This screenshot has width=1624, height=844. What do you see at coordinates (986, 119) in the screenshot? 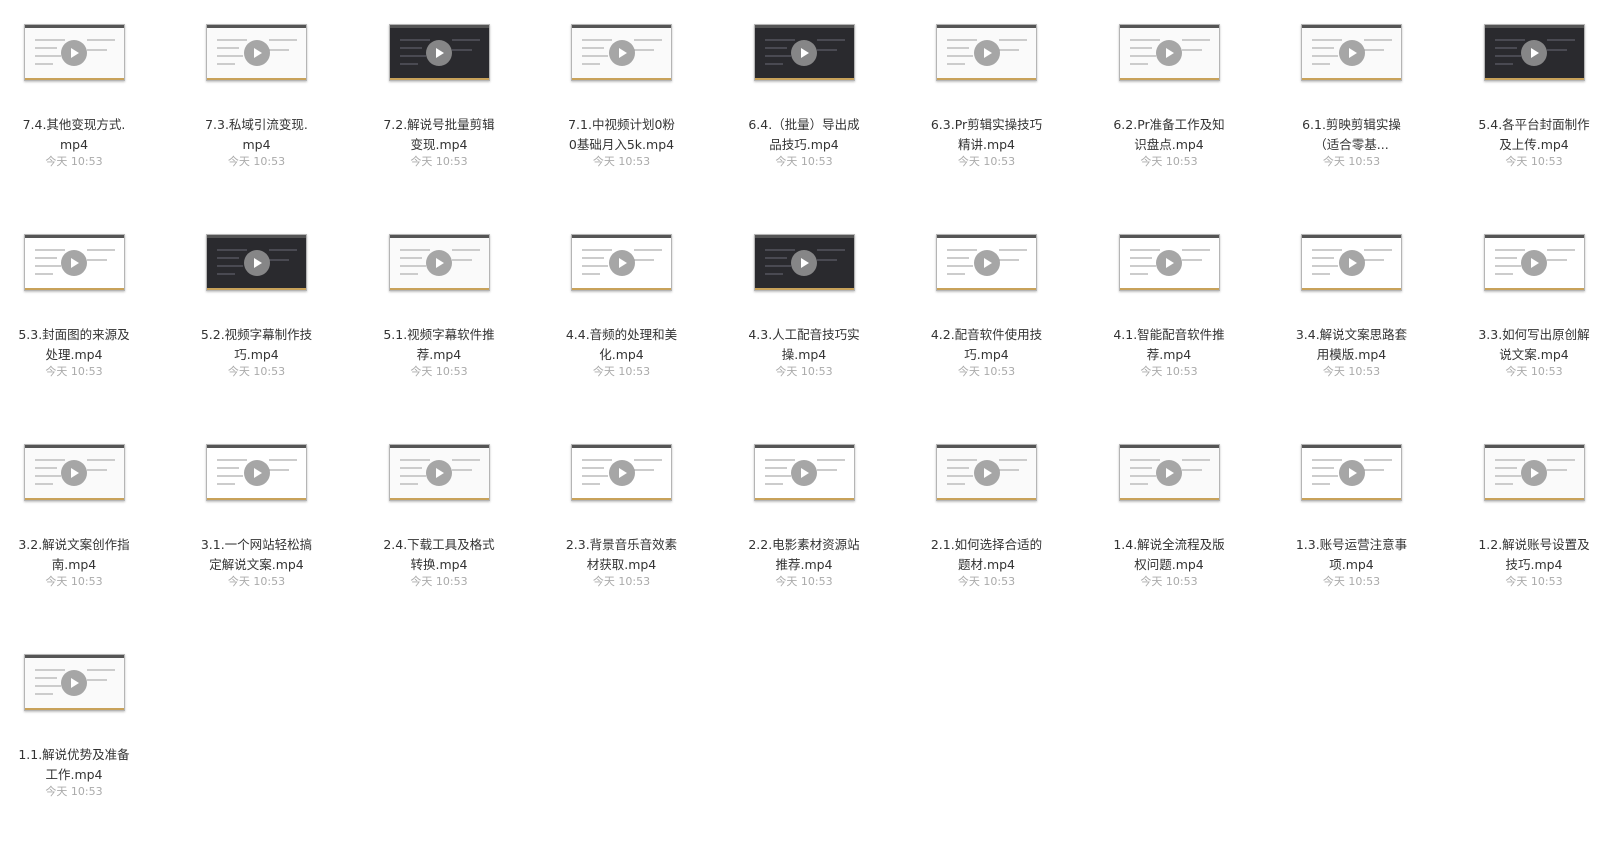
I see `video-file-item: 6.3.Pr剪辑实操技巧精讲.mp4 今天 10:53` at bounding box center [986, 119].